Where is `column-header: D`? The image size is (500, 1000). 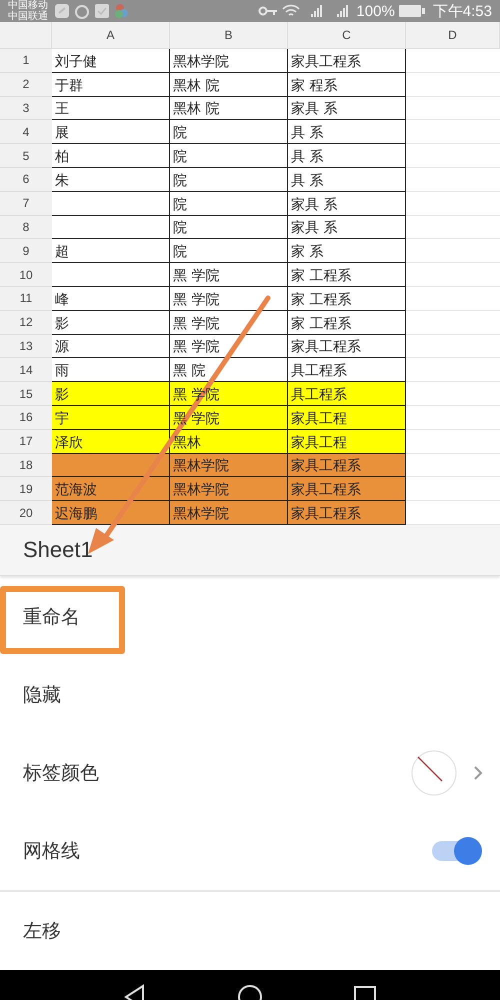
column-header: D is located at coordinates (453, 35).